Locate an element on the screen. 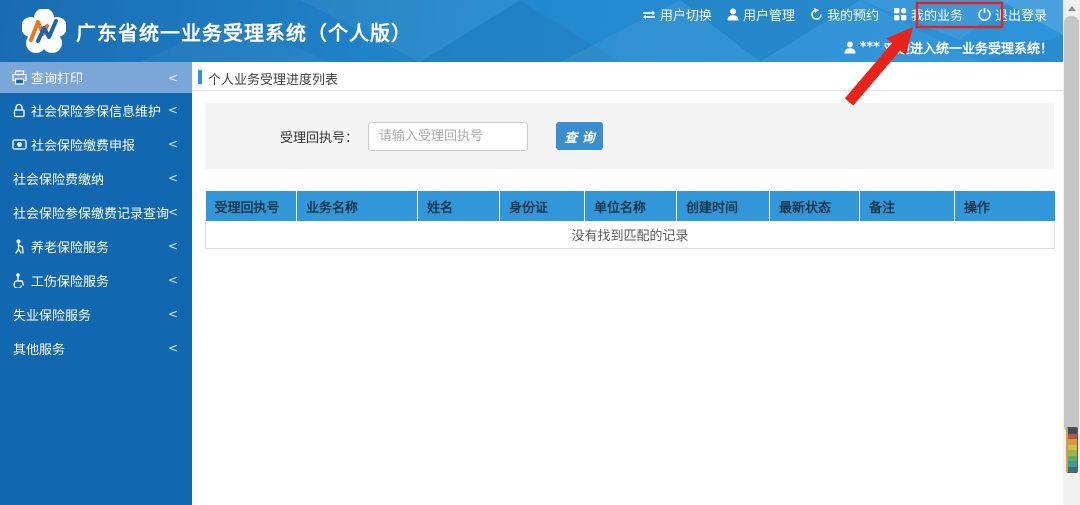 The image size is (1080, 505). sidebar-item-payment-declaration: 社会保险缴费申报 < is located at coordinates (96, 144).